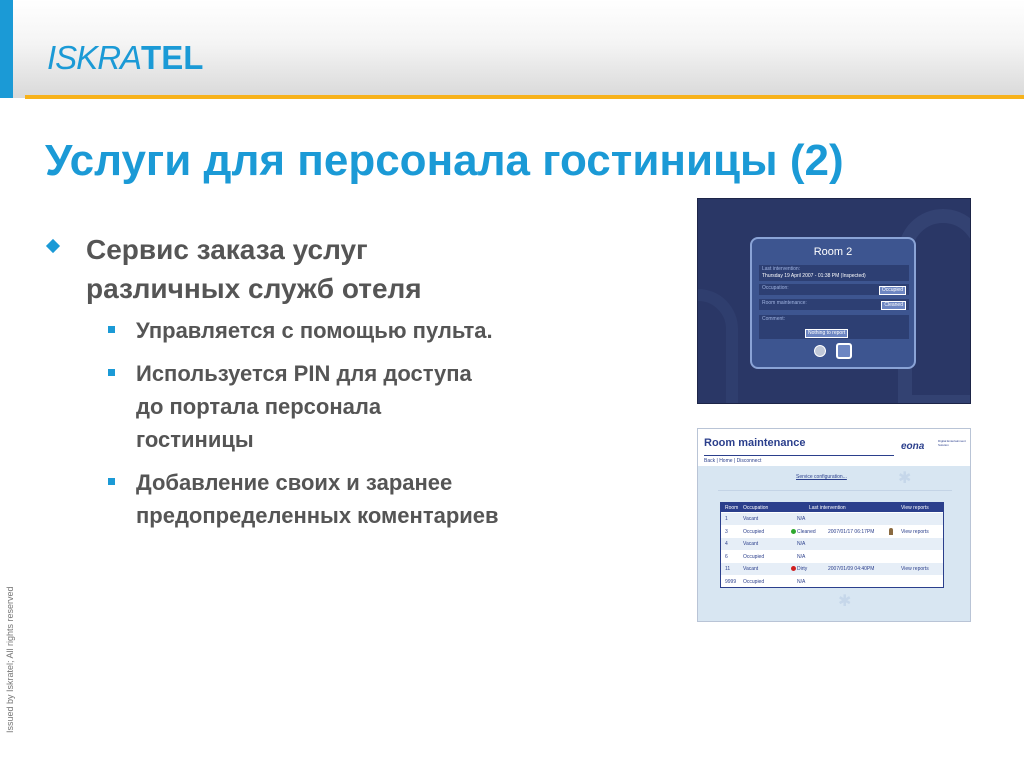  I want to click on room-dialog-title: Room 2, so click(833, 252).